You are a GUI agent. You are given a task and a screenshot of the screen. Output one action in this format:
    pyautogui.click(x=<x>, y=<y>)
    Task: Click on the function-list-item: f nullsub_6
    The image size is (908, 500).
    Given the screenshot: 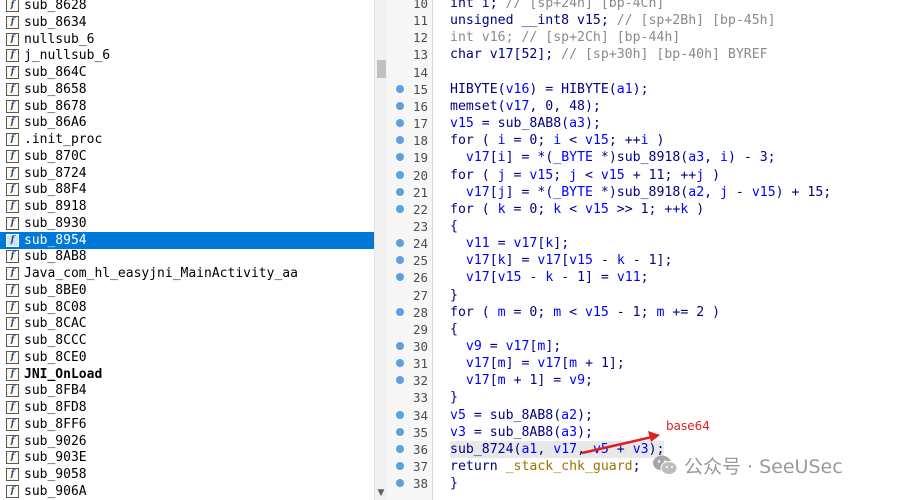 What is the action you would take?
    pyautogui.click(x=187, y=39)
    